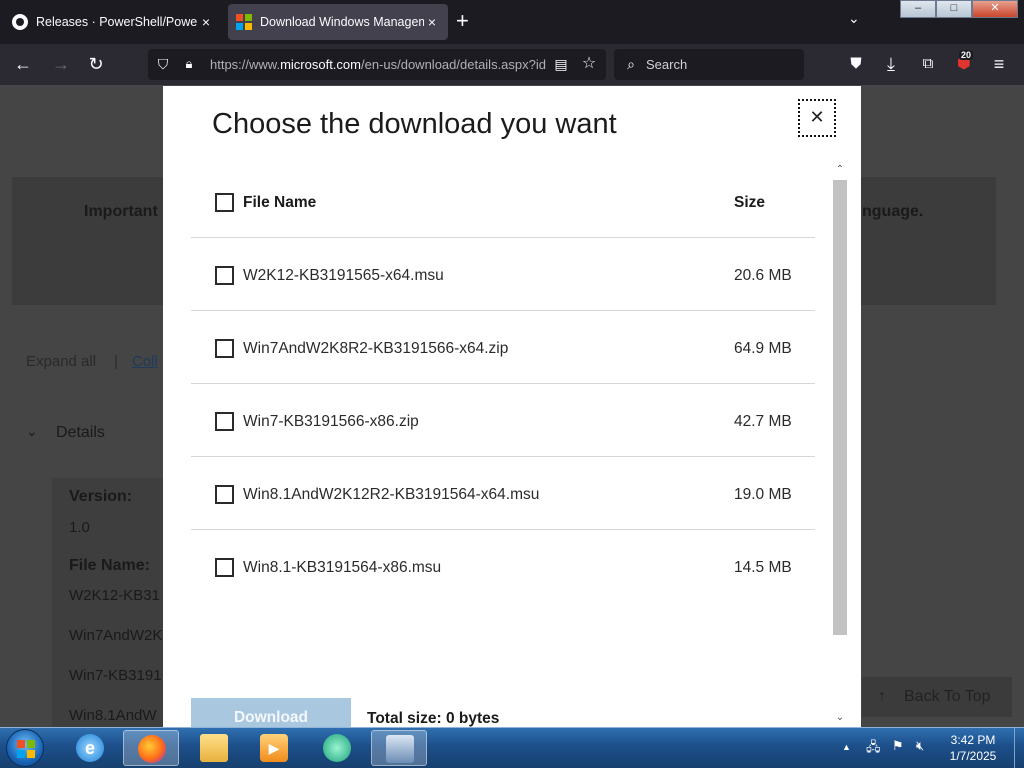 This screenshot has height=768, width=1024. What do you see at coordinates (973, 740) in the screenshot?
I see `clock-time: 3:42 PM` at bounding box center [973, 740].